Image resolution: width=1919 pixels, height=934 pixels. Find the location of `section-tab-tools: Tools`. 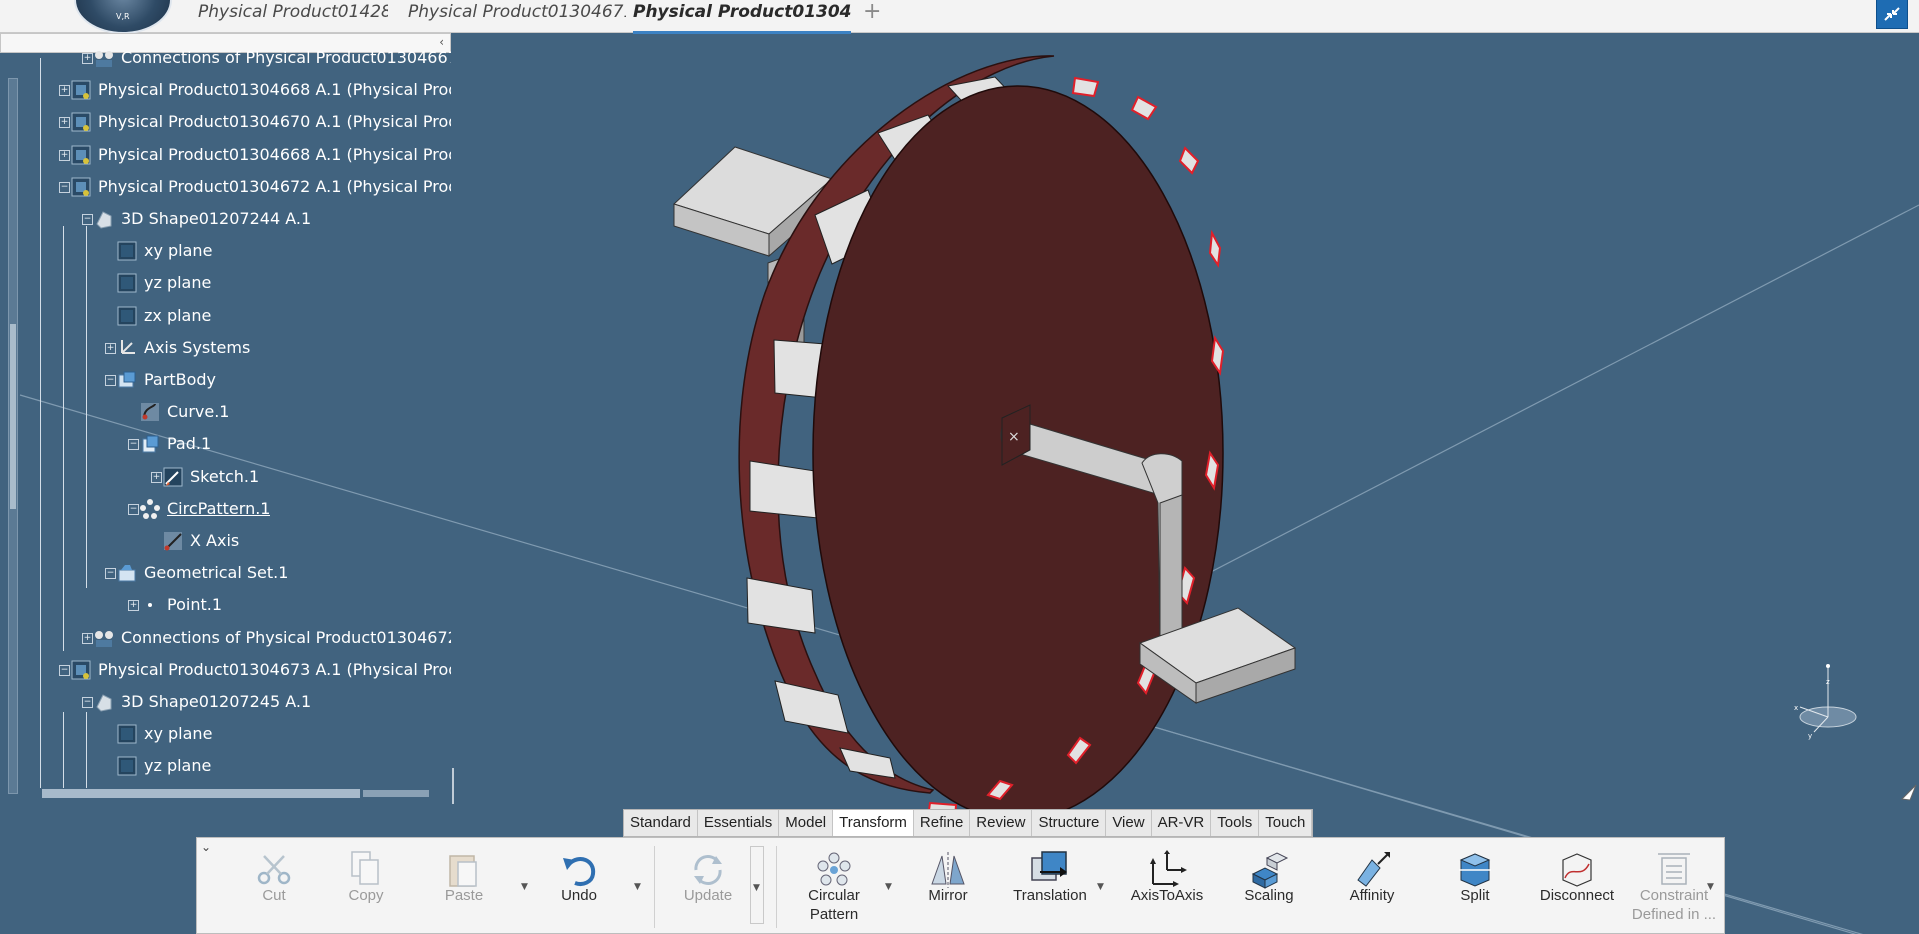

section-tab-tools: Tools is located at coordinates (1235, 823).